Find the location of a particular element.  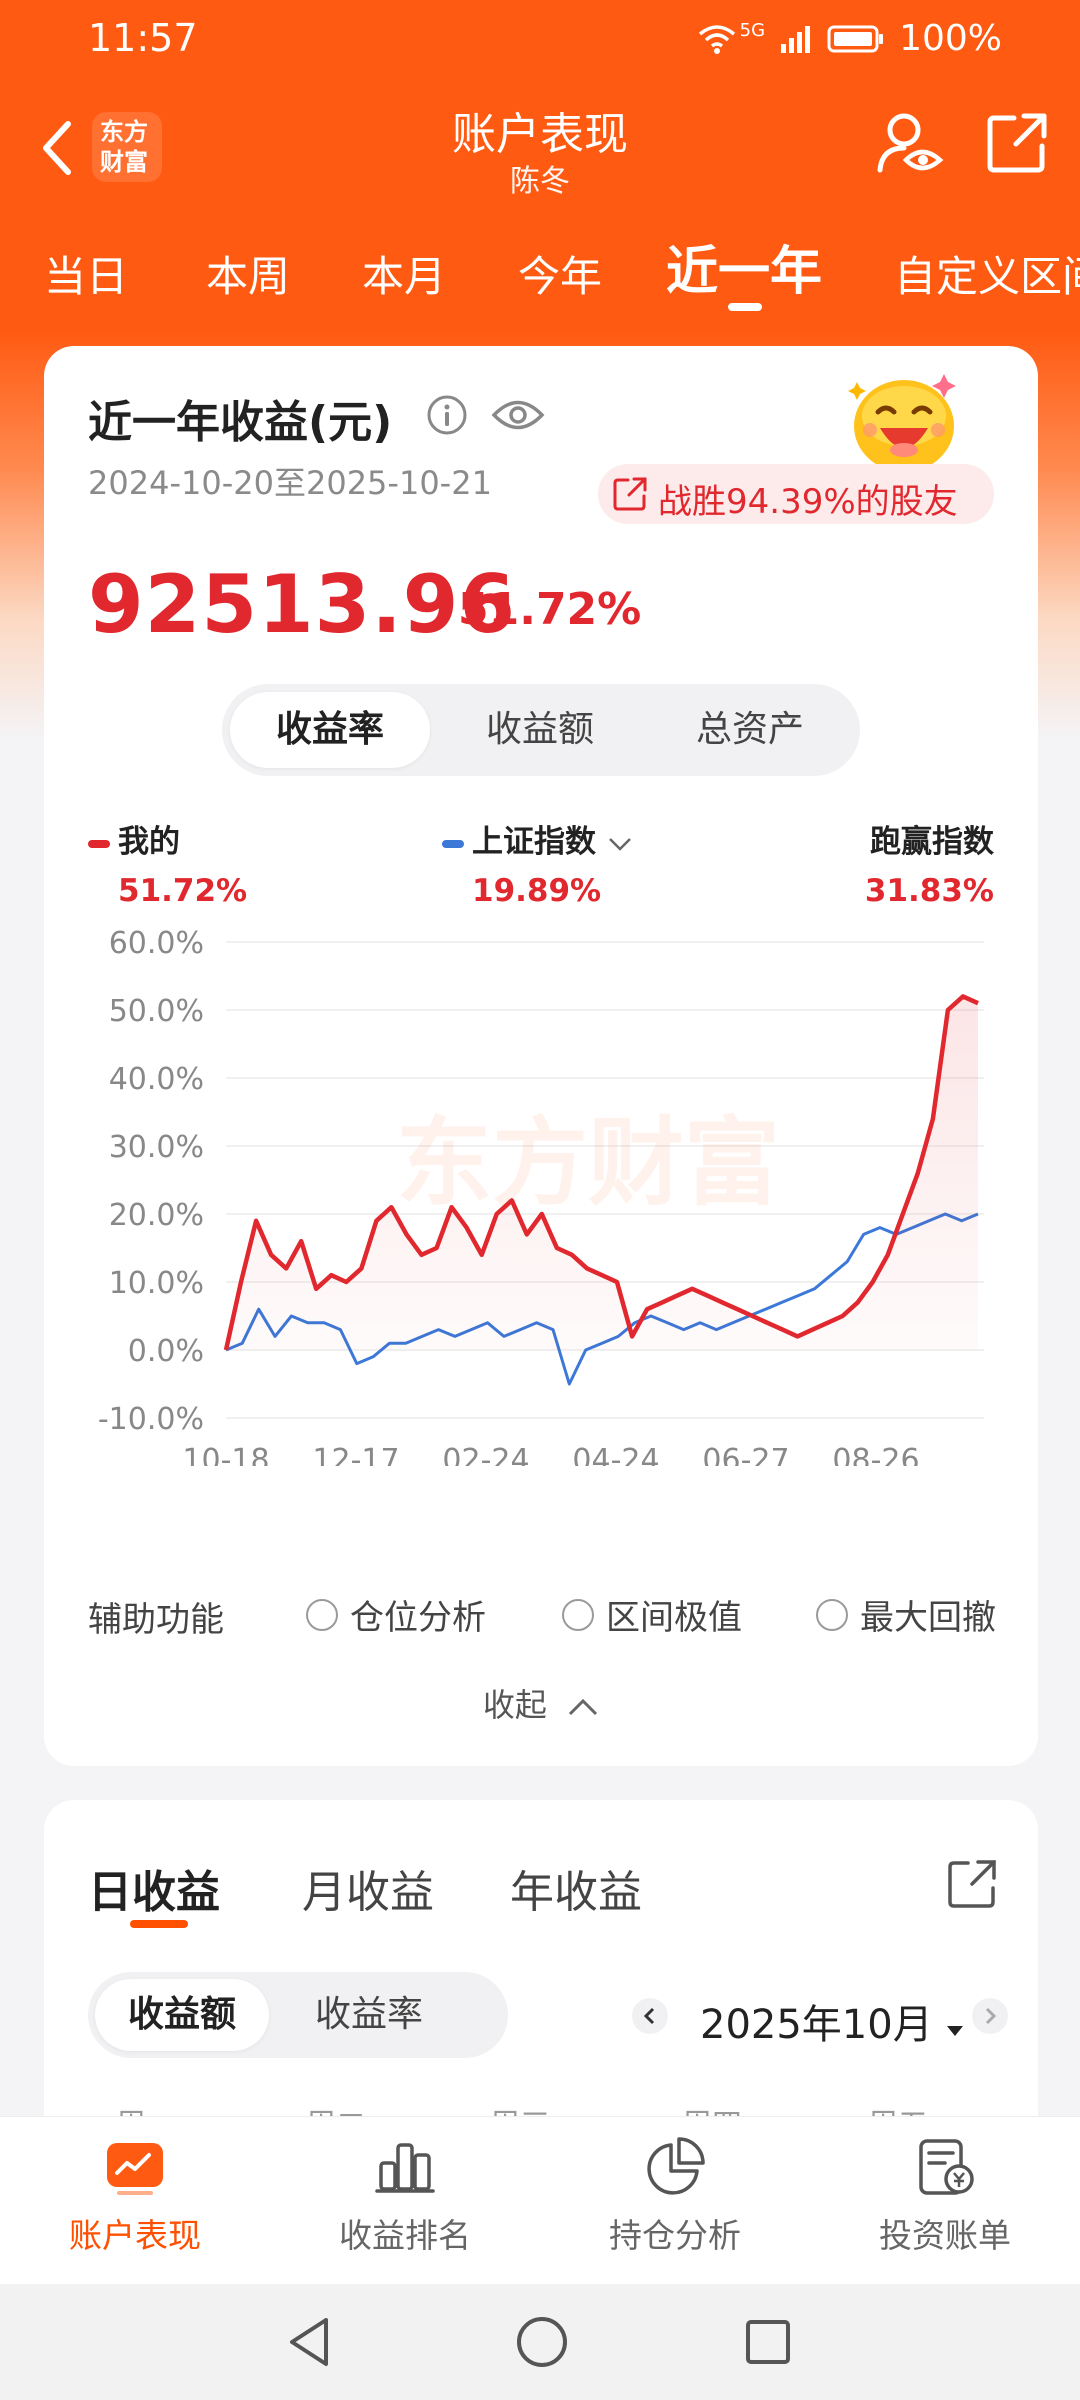

bill-icon is located at coordinates (946, 2167).